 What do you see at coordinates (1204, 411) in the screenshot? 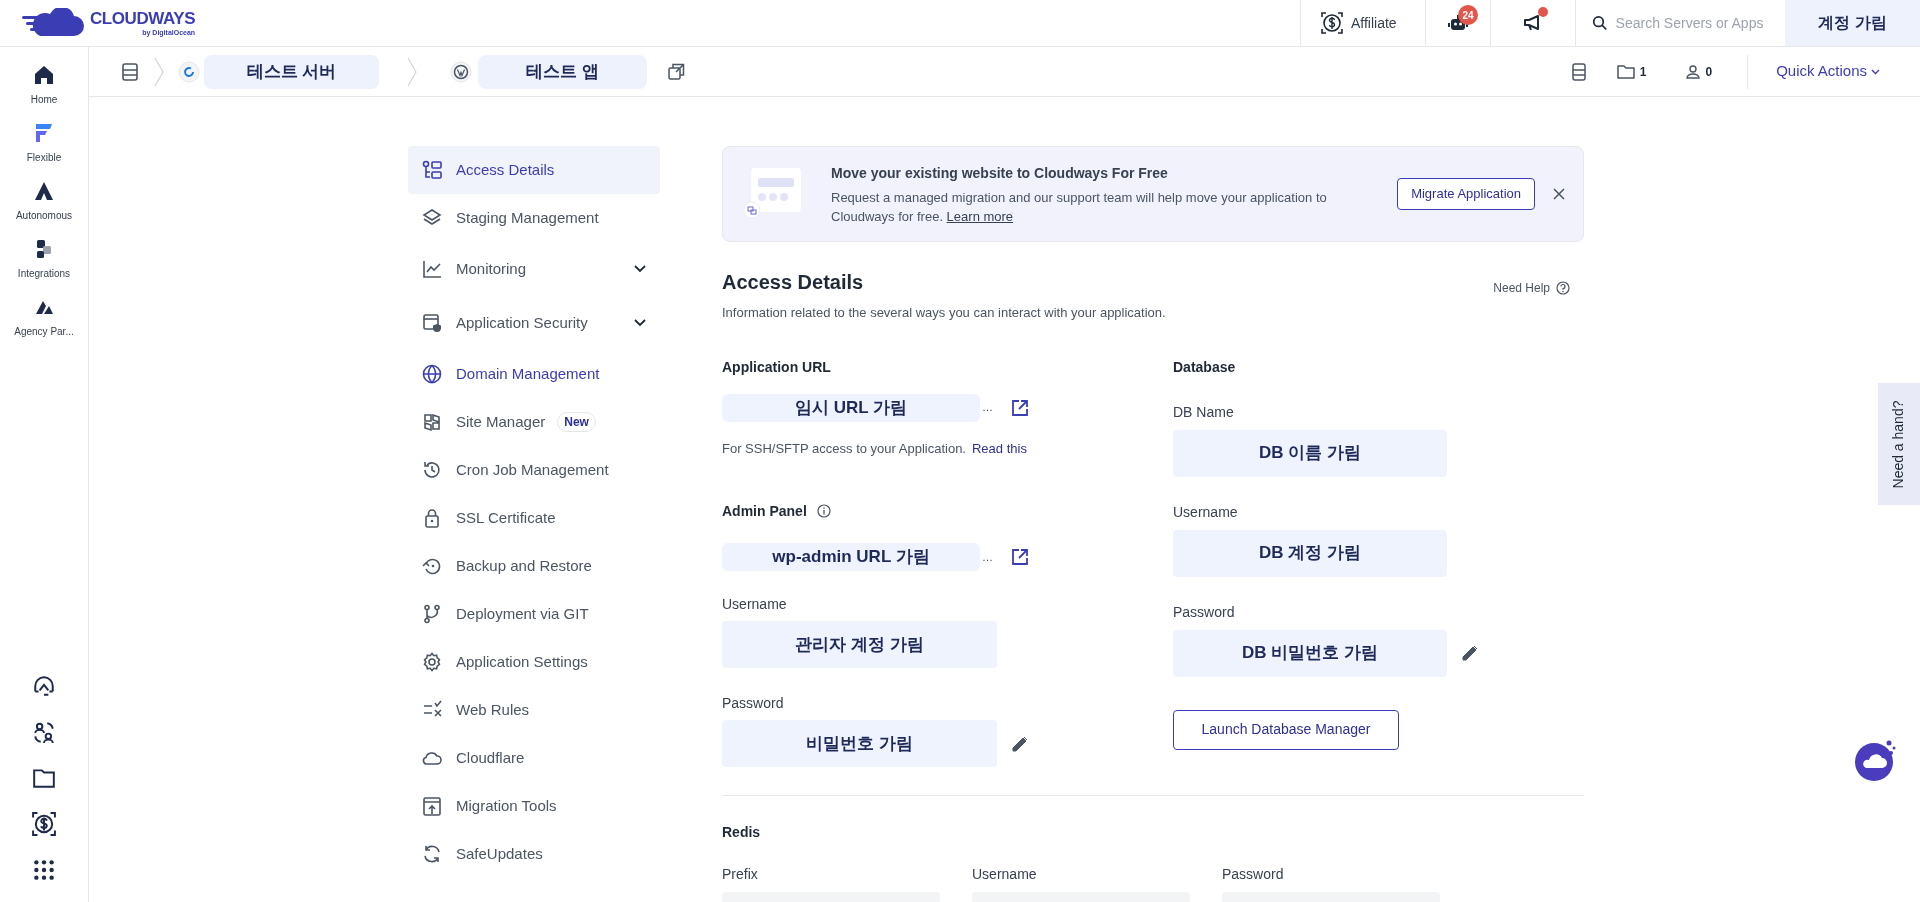
I see `field-label: DB Name` at bounding box center [1204, 411].